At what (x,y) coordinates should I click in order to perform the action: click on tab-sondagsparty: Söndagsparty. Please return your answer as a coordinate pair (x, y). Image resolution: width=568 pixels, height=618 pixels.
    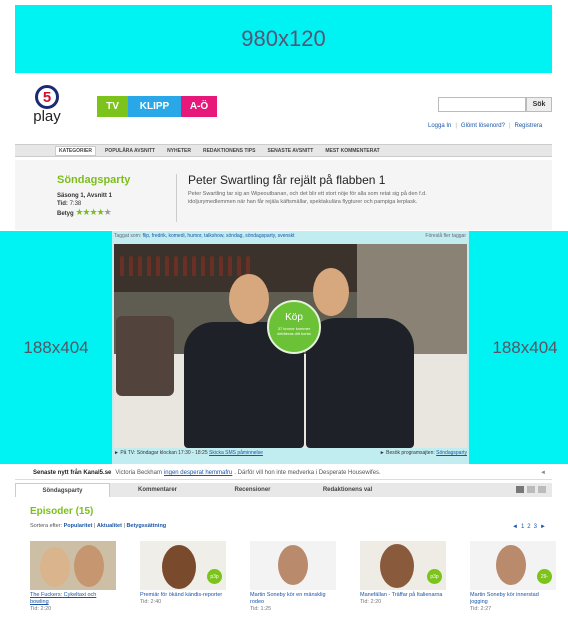
    Looking at the image, I should click on (62, 490).